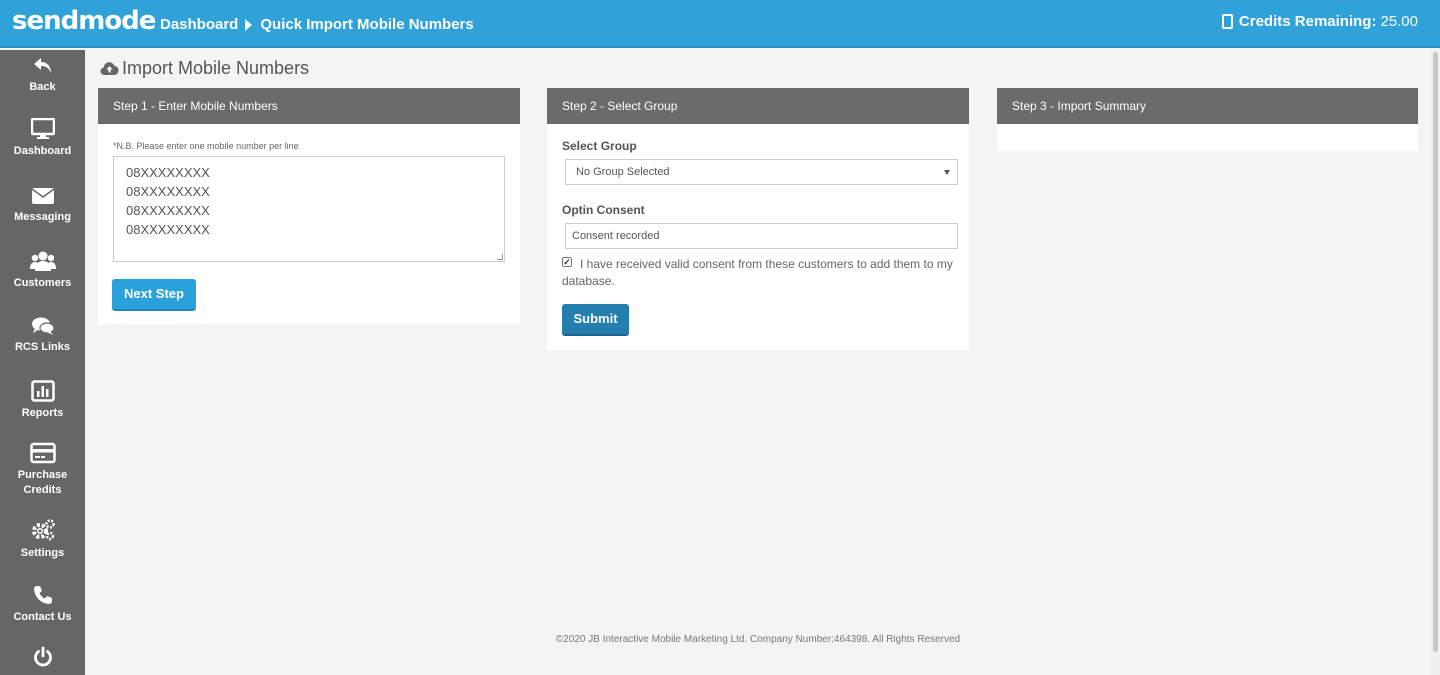 This screenshot has height=675, width=1440. What do you see at coordinates (42, 283) in the screenshot?
I see `sidebar-item-label: Customers` at bounding box center [42, 283].